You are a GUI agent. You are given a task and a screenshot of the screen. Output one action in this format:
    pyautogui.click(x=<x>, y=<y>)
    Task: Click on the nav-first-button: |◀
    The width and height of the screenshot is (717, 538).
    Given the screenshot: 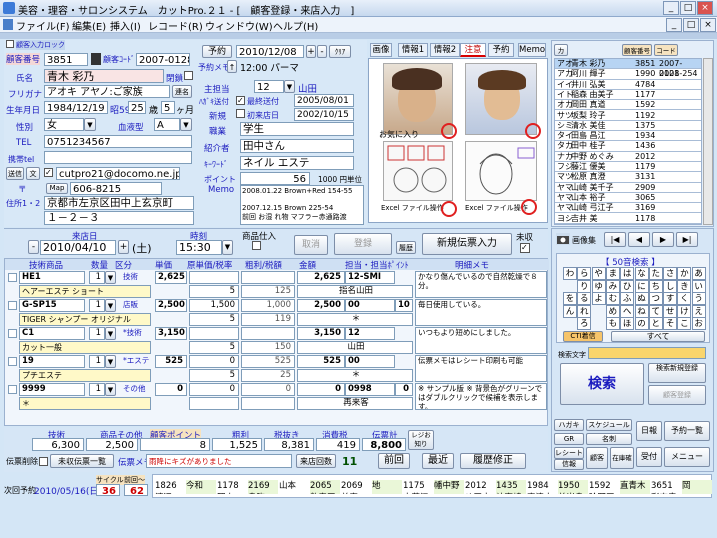 What is the action you would take?
    pyautogui.click(x=615, y=239)
    